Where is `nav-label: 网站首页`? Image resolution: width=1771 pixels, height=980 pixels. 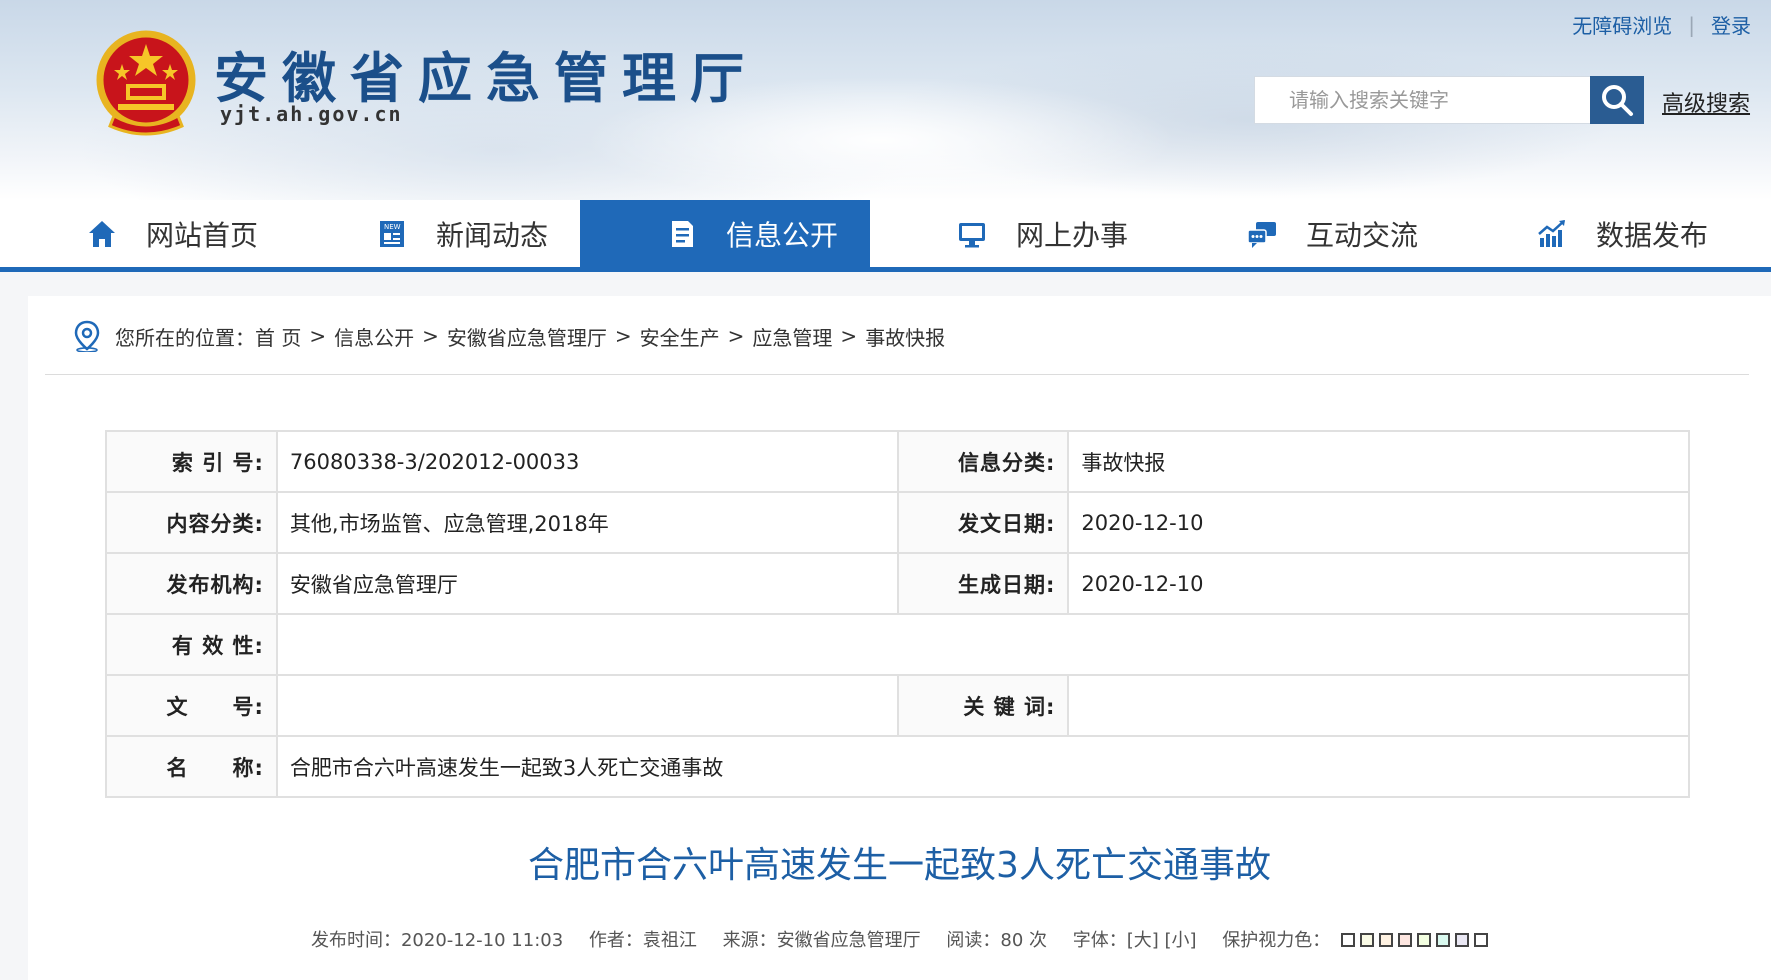
nav-label: 网站首页 is located at coordinates (202, 235).